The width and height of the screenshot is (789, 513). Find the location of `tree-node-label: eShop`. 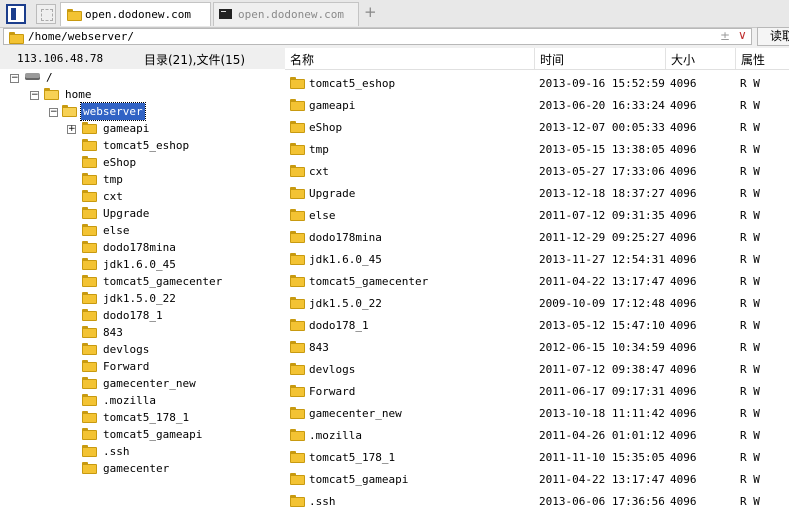

tree-node-label: eShop is located at coordinates (120, 162).